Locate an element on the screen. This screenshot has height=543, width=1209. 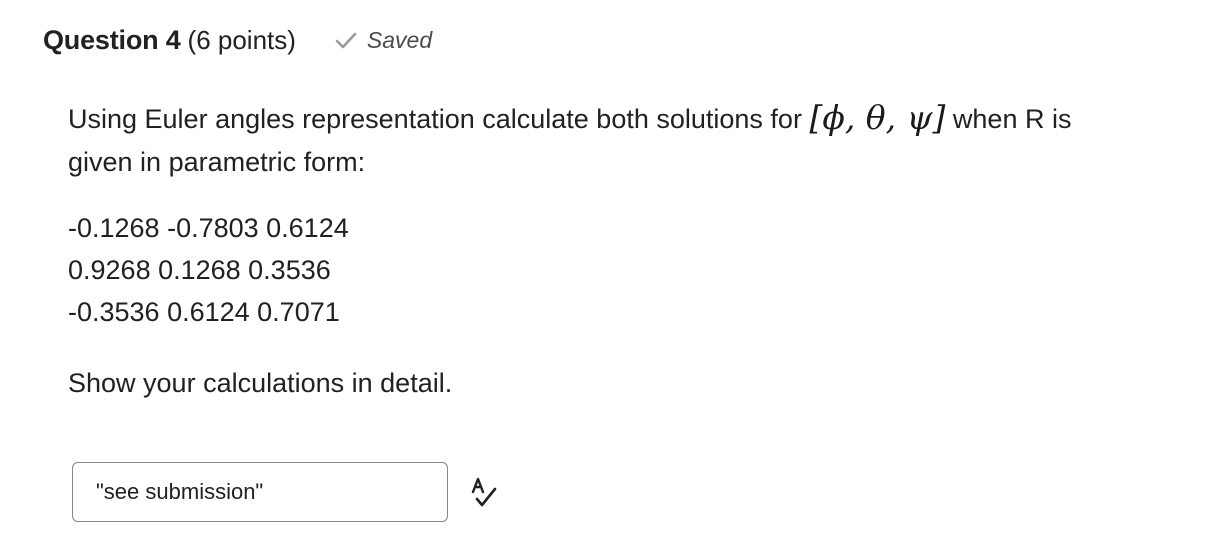
saved-status: Saved is located at coordinates (383, 40).